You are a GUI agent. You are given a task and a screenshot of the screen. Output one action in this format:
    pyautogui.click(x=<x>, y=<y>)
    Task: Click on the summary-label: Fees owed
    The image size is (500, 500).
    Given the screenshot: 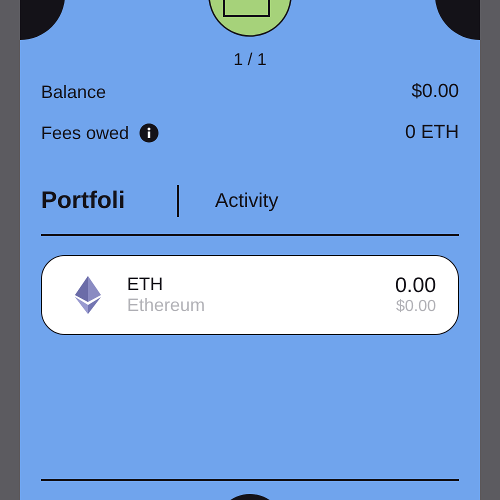 What is the action you would take?
    pyautogui.click(x=85, y=133)
    